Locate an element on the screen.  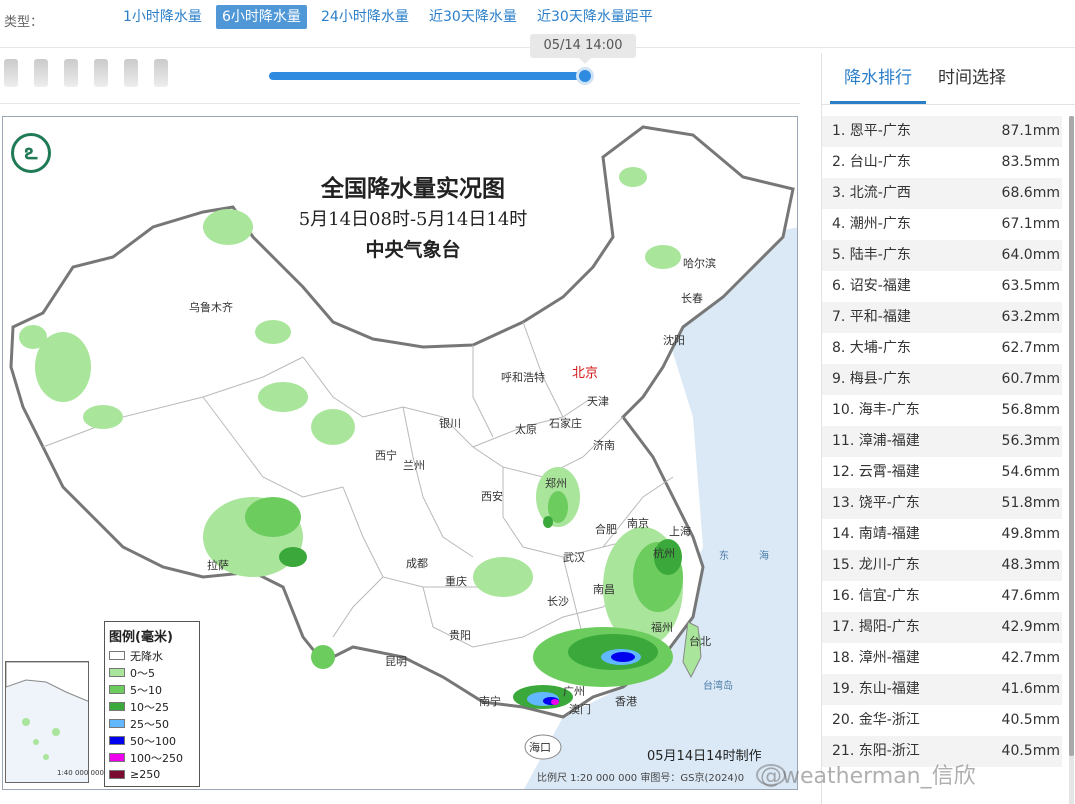
city-label: 上海 is located at coordinates (680, 531).